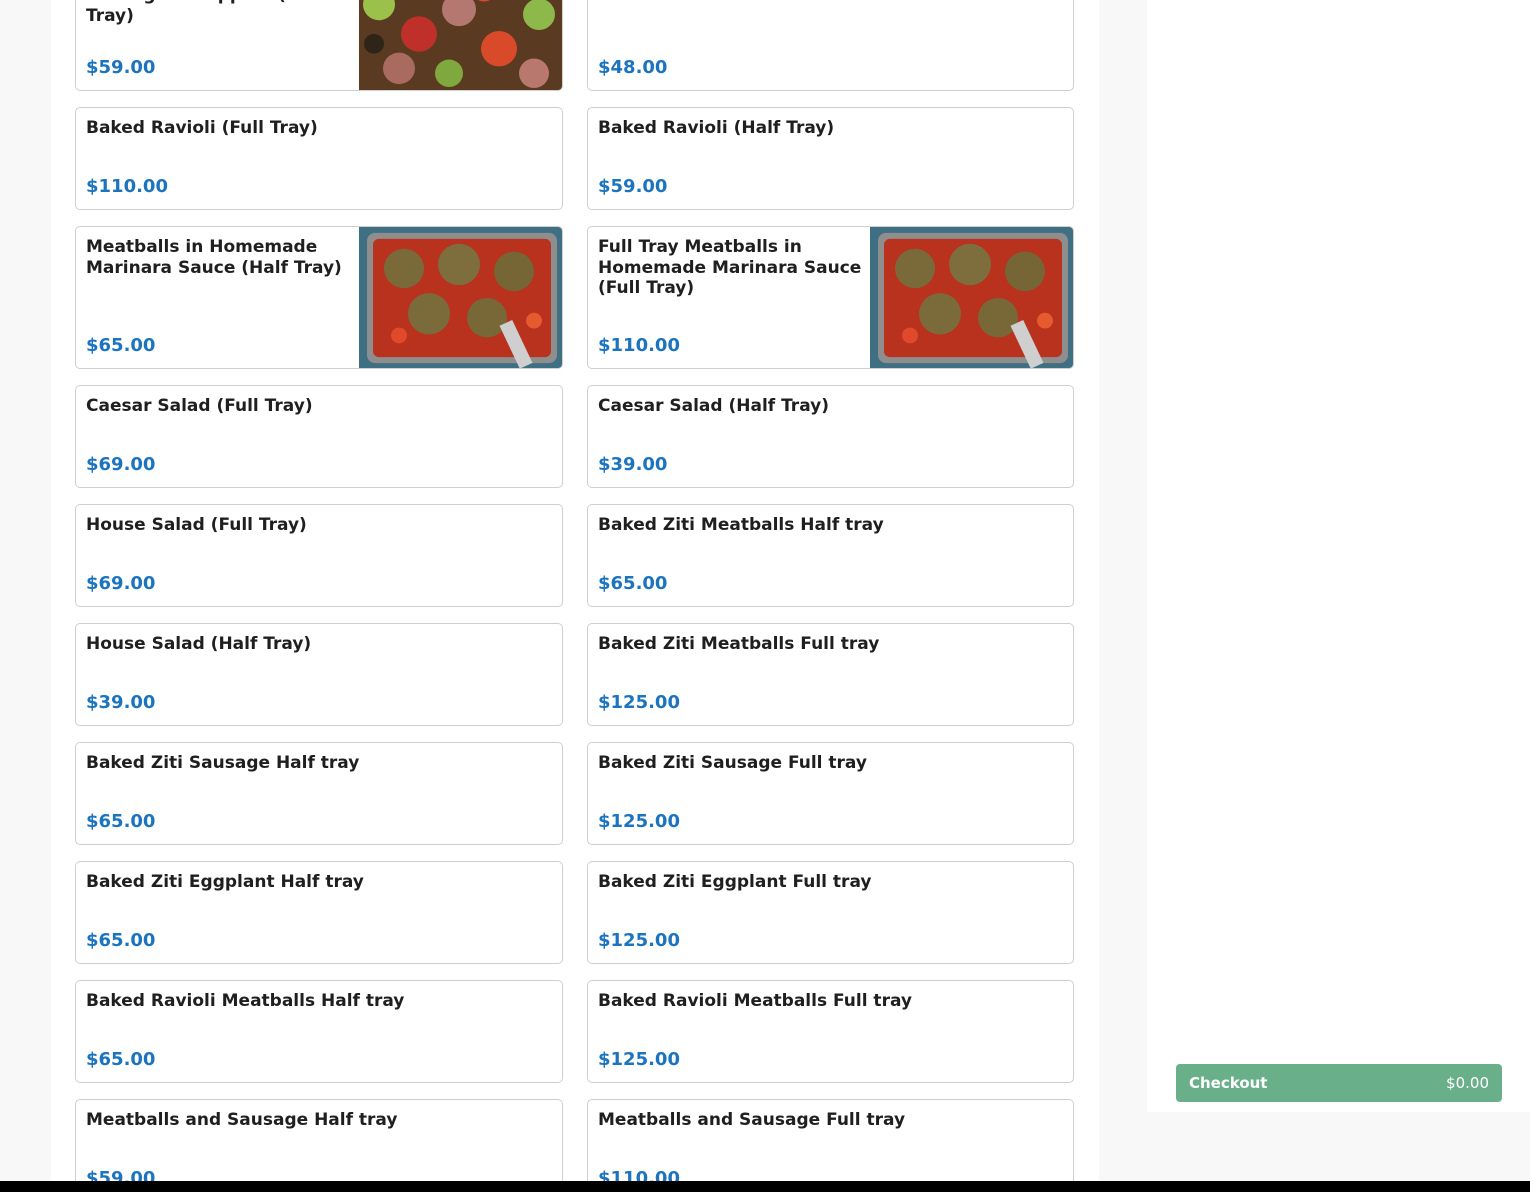 The image size is (1530, 1192). Describe the element at coordinates (319, 1031) in the screenshot. I see `menu-item-card: Baked Ravioli Meatballs Half tray $65.00` at that location.